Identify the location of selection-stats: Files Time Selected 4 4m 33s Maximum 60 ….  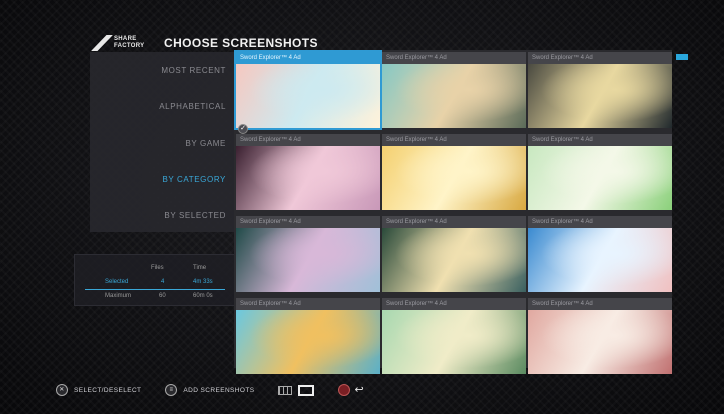
(155, 280).